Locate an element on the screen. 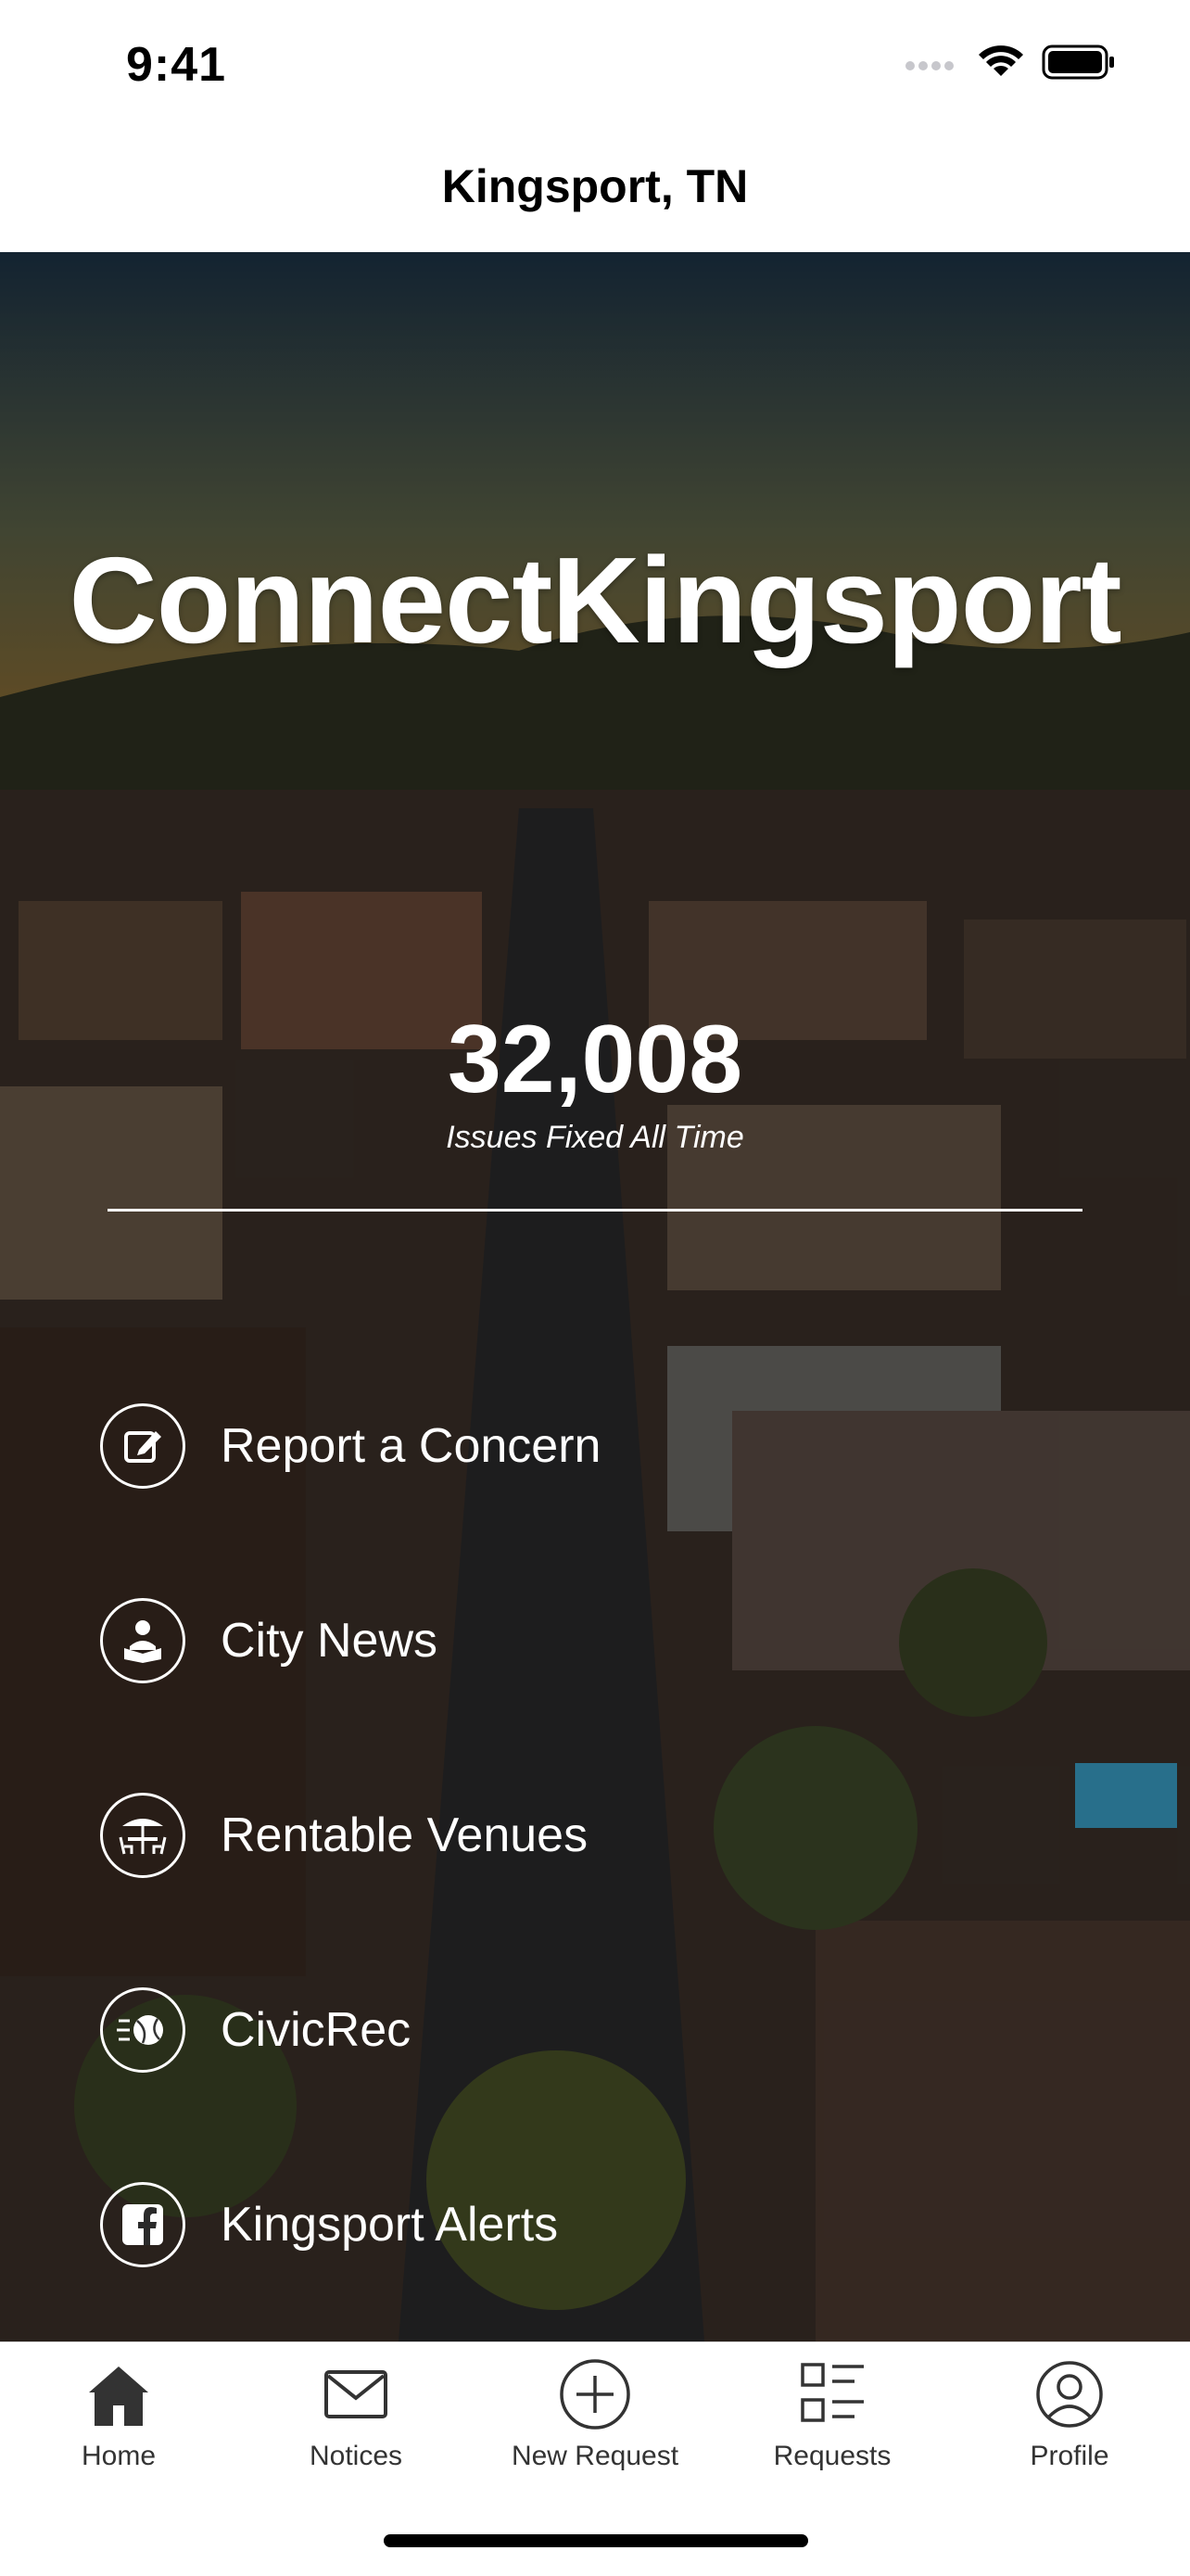 This screenshot has width=1190, height=2576. home-icon is located at coordinates (119, 2394).